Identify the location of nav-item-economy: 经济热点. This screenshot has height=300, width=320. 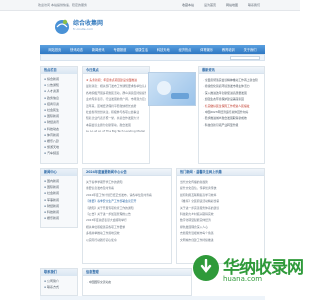
(185, 49).